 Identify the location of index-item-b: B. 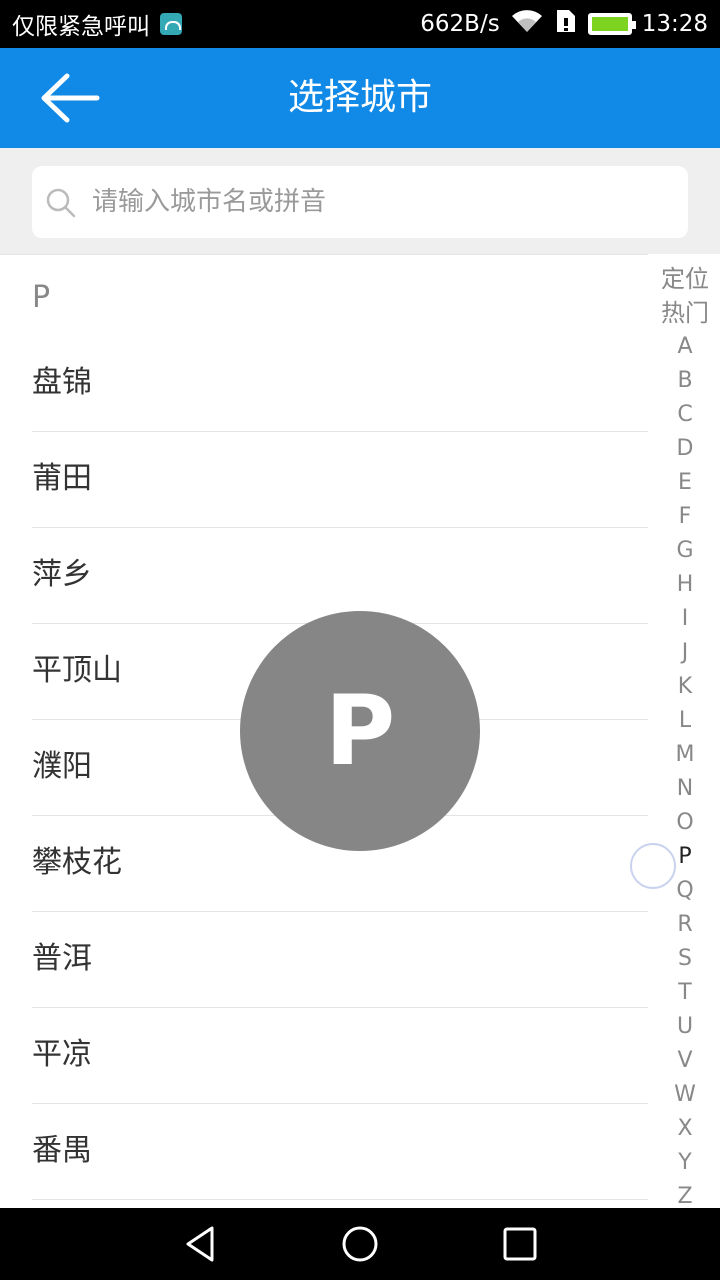
(685, 381).